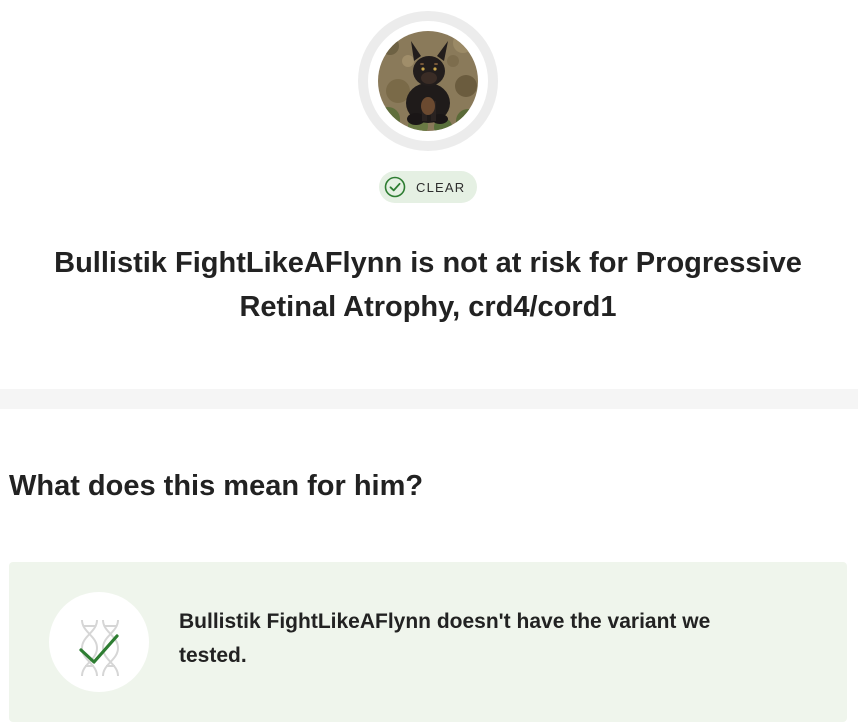 Image resolution: width=858 pixels, height=725 pixels. I want to click on avatar, so click(428, 81).